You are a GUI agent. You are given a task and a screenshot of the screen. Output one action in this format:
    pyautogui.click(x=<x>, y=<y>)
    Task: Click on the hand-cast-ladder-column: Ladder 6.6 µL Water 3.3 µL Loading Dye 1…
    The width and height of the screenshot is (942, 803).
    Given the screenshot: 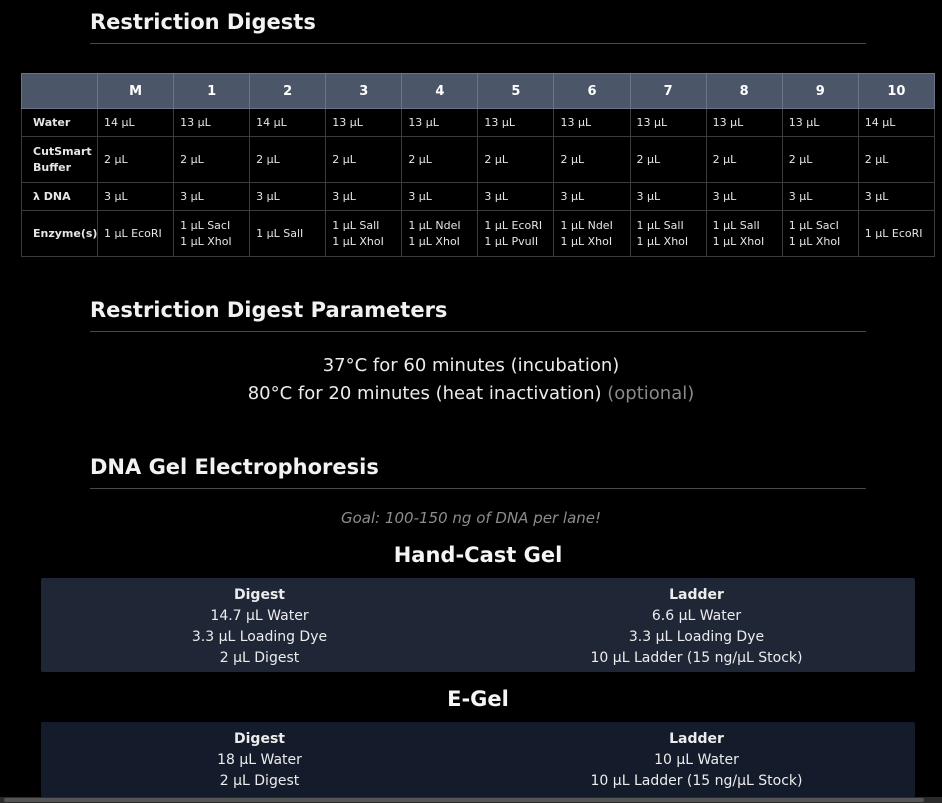 What is the action you would take?
    pyautogui.click(x=696, y=625)
    